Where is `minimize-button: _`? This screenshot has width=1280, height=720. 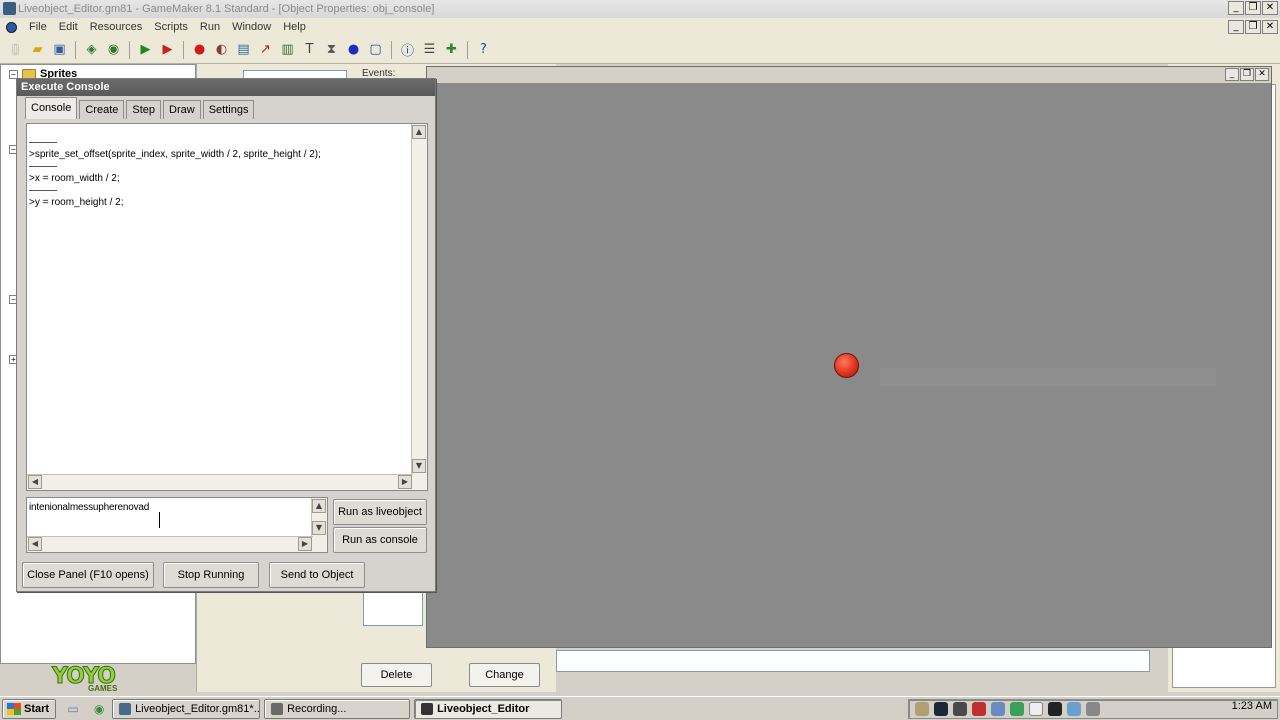 minimize-button: _ is located at coordinates (1236, 8).